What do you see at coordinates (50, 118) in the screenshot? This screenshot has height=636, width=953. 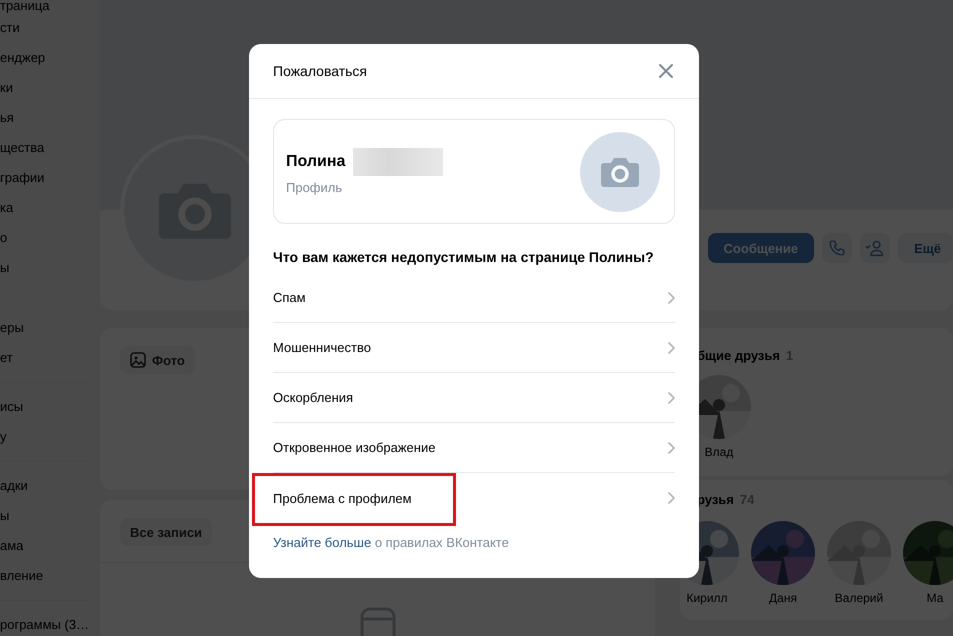 I see `menu-item: ья` at bounding box center [50, 118].